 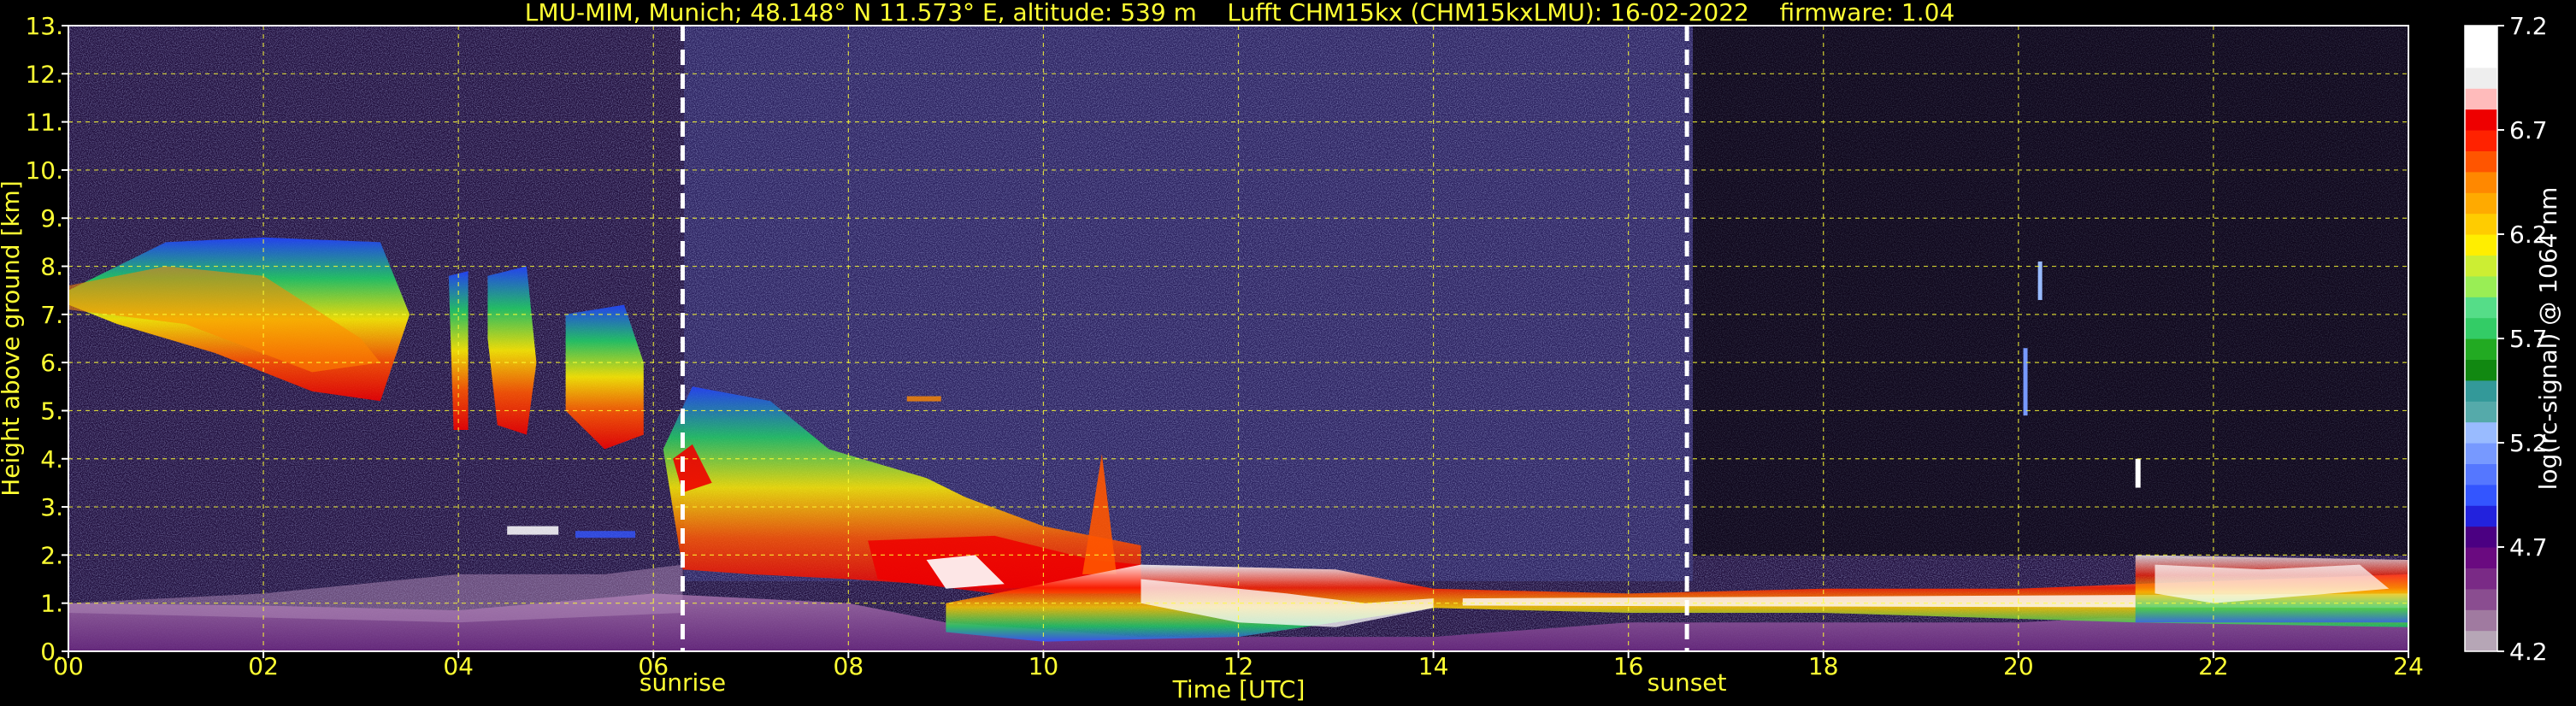 What do you see at coordinates (44, 123) in the screenshot?
I see `y-tick-label: 11.` at bounding box center [44, 123].